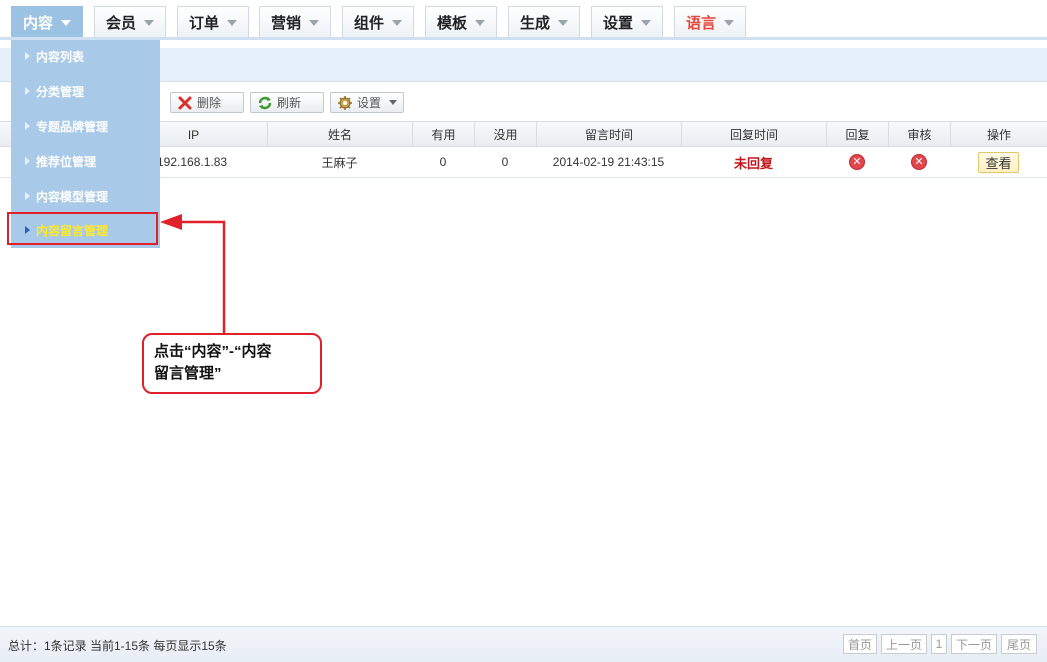 The height and width of the screenshot is (662, 1047). I want to click on dropdown-item-label: 内容列表, so click(60, 56).